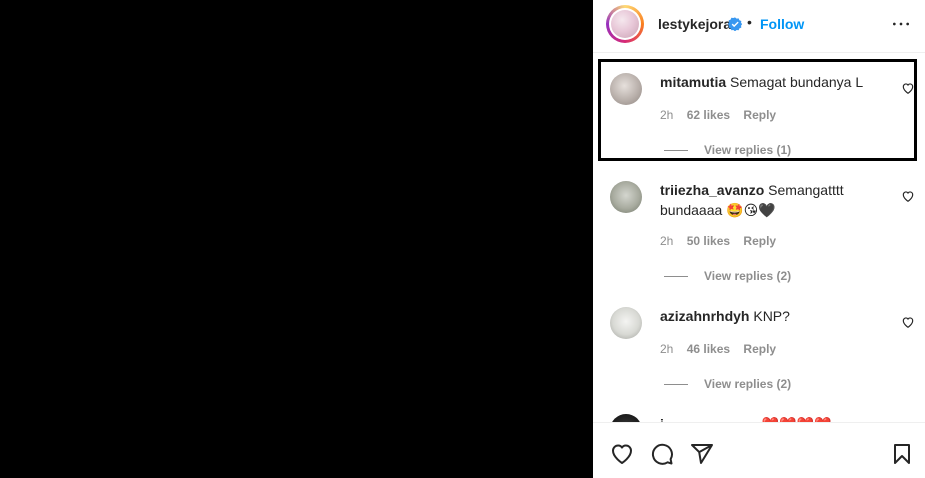  I want to click on comment-body: Semagat bundanya L, so click(797, 82).